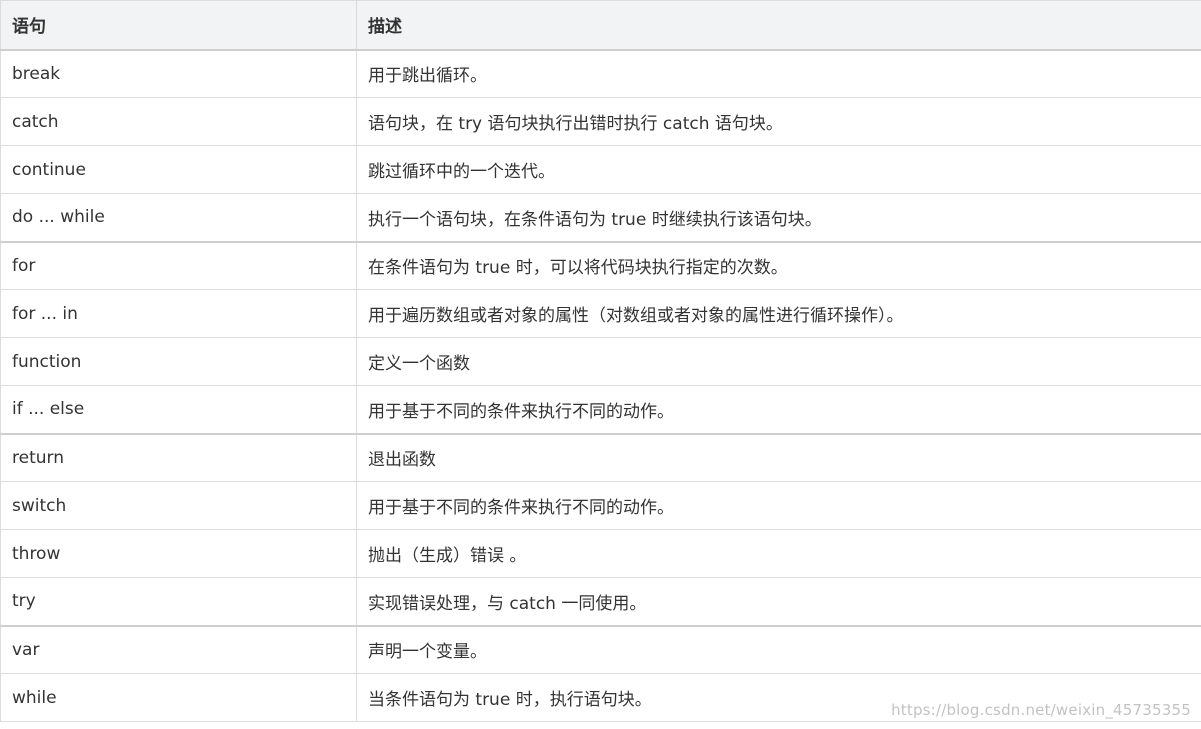 This screenshot has width=1201, height=729. What do you see at coordinates (178, 121) in the screenshot?
I see `statement-cell: catch` at bounding box center [178, 121].